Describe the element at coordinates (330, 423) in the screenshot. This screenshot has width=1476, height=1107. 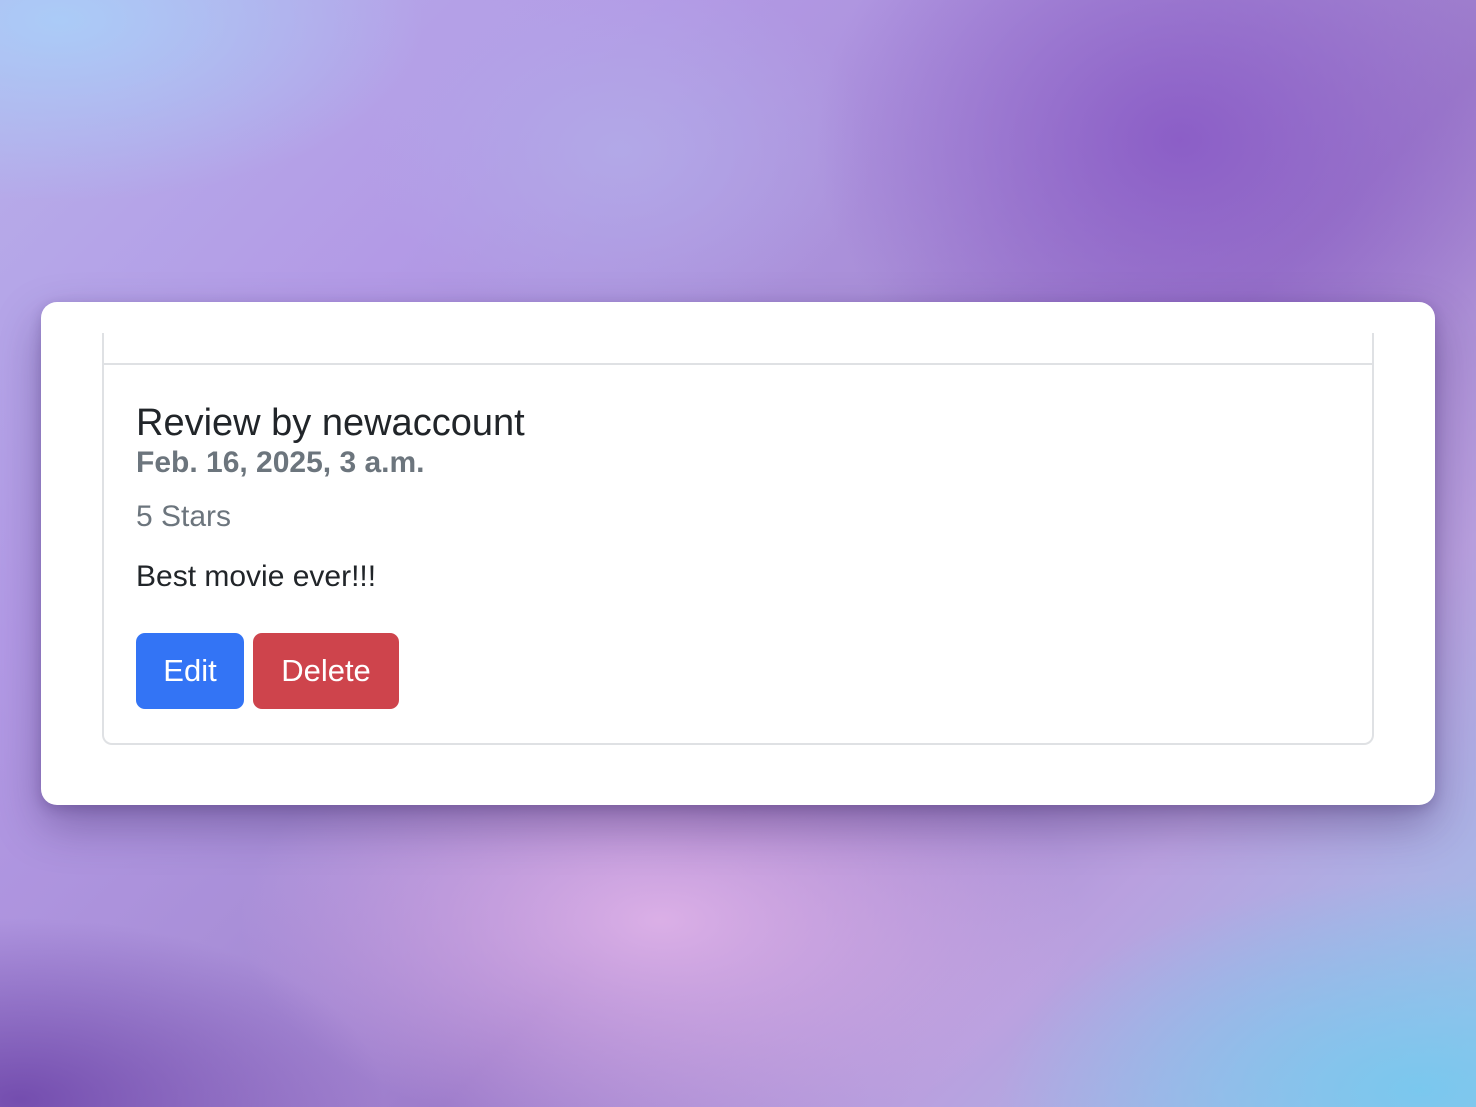
I see `review-title: Review by newaccount` at that location.